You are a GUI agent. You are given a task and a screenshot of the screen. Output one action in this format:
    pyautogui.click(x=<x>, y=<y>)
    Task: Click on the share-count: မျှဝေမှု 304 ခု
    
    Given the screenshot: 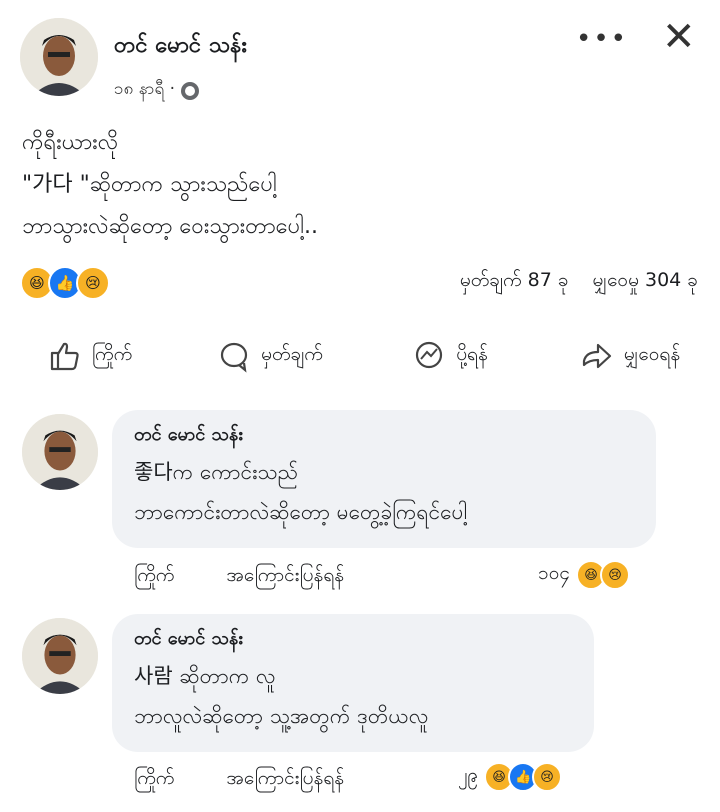 What is the action you would take?
    pyautogui.click(x=645, y=282)
    